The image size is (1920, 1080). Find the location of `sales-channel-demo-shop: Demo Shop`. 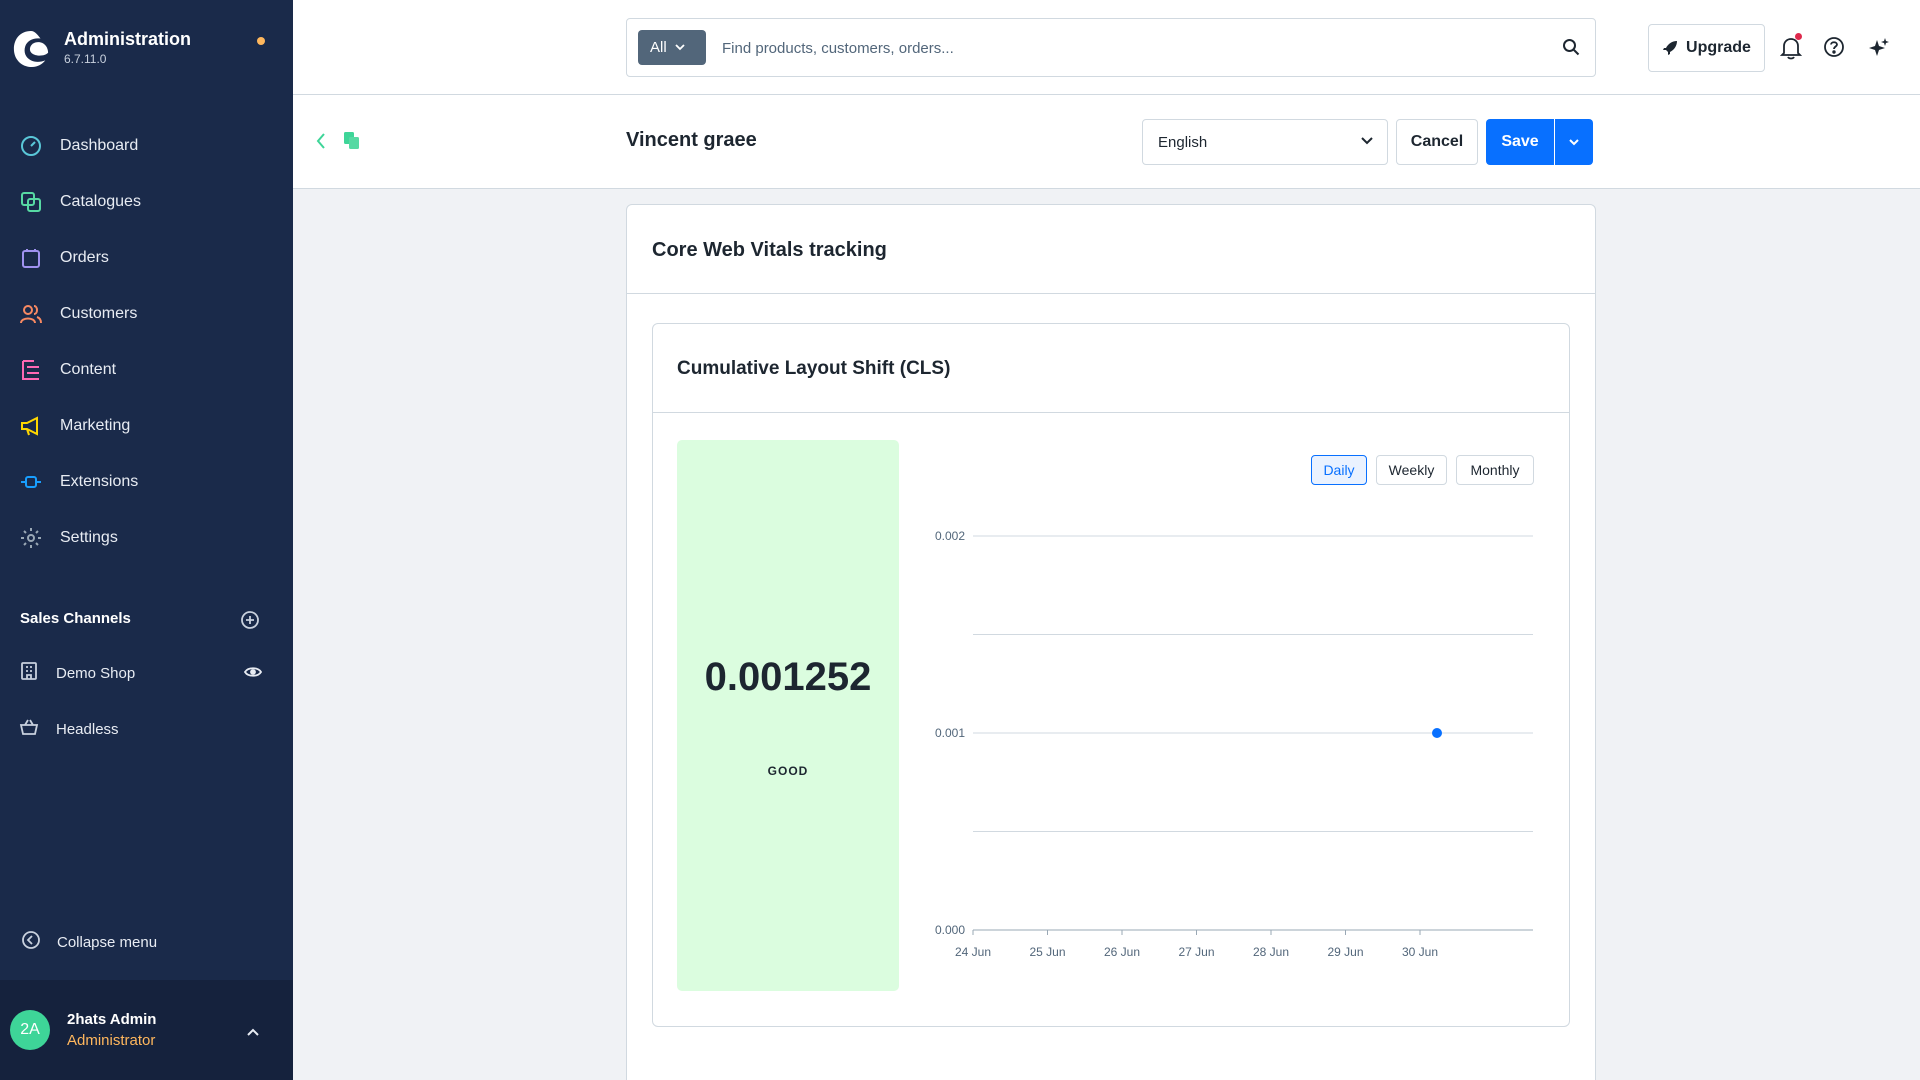

sales-channel-demo-shop: Demo Shop is located at coordinates (146, 673).